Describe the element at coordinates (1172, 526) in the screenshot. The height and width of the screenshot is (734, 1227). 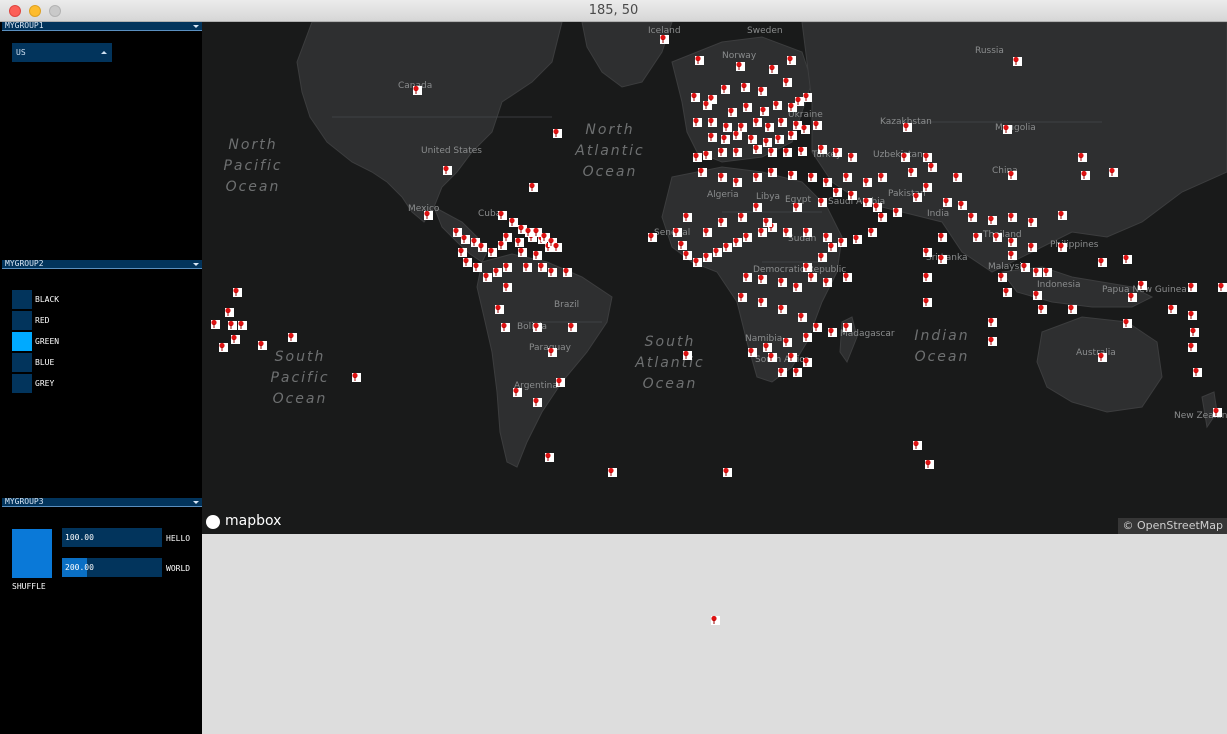
I see `attribution-link: © OpenStreetMap` at that location.